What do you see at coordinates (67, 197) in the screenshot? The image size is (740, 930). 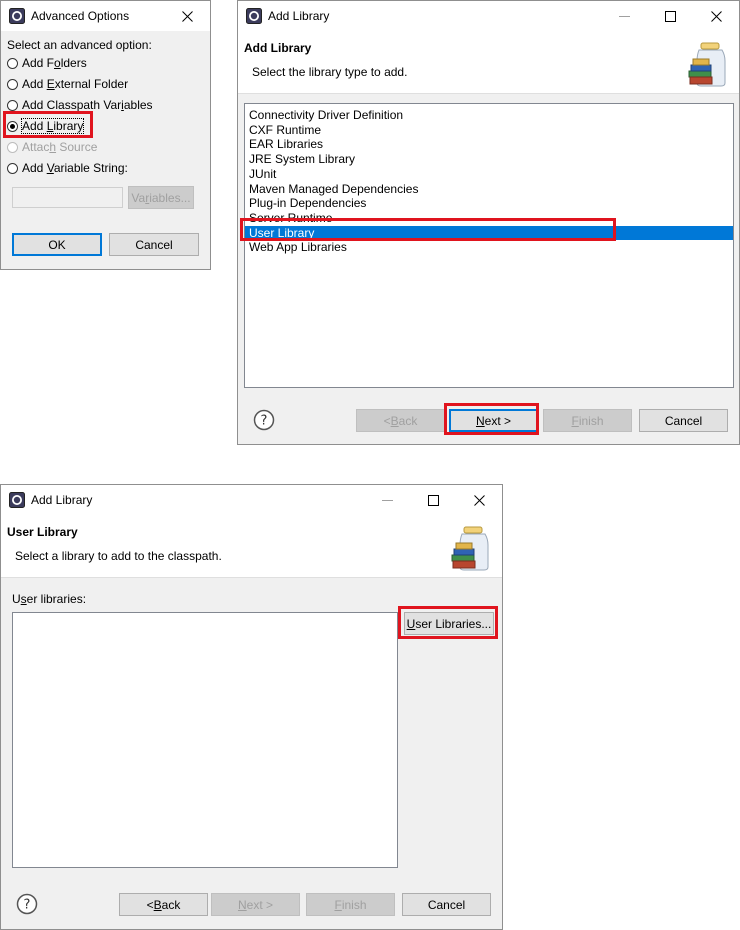 I see `variable-string-input` at bounding box center [67, 197].